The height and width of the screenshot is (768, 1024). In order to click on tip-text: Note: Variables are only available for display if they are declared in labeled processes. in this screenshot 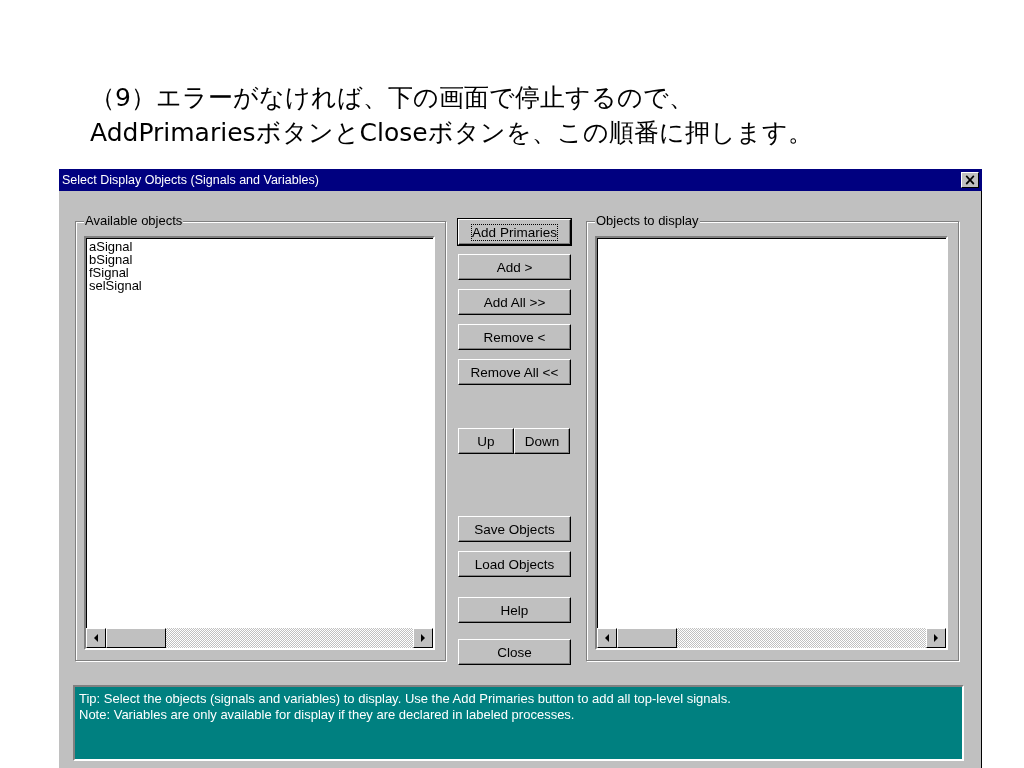, I will do `click(327, 715)`.